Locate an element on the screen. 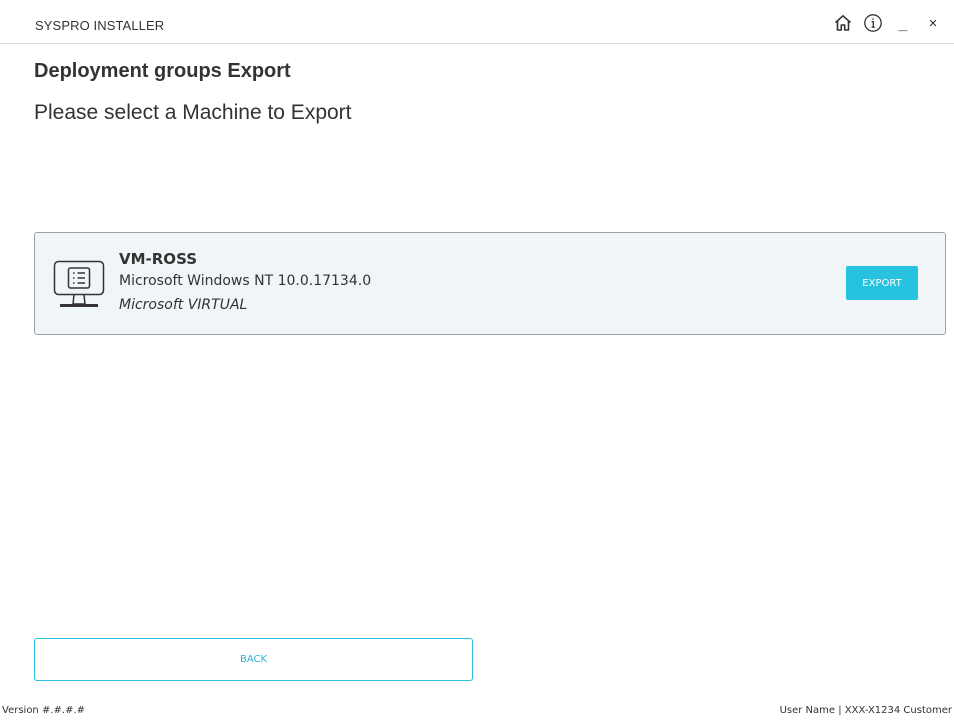  title-bar: SYSPRO INSTALLER _ × is located at coordinates (477, 22).